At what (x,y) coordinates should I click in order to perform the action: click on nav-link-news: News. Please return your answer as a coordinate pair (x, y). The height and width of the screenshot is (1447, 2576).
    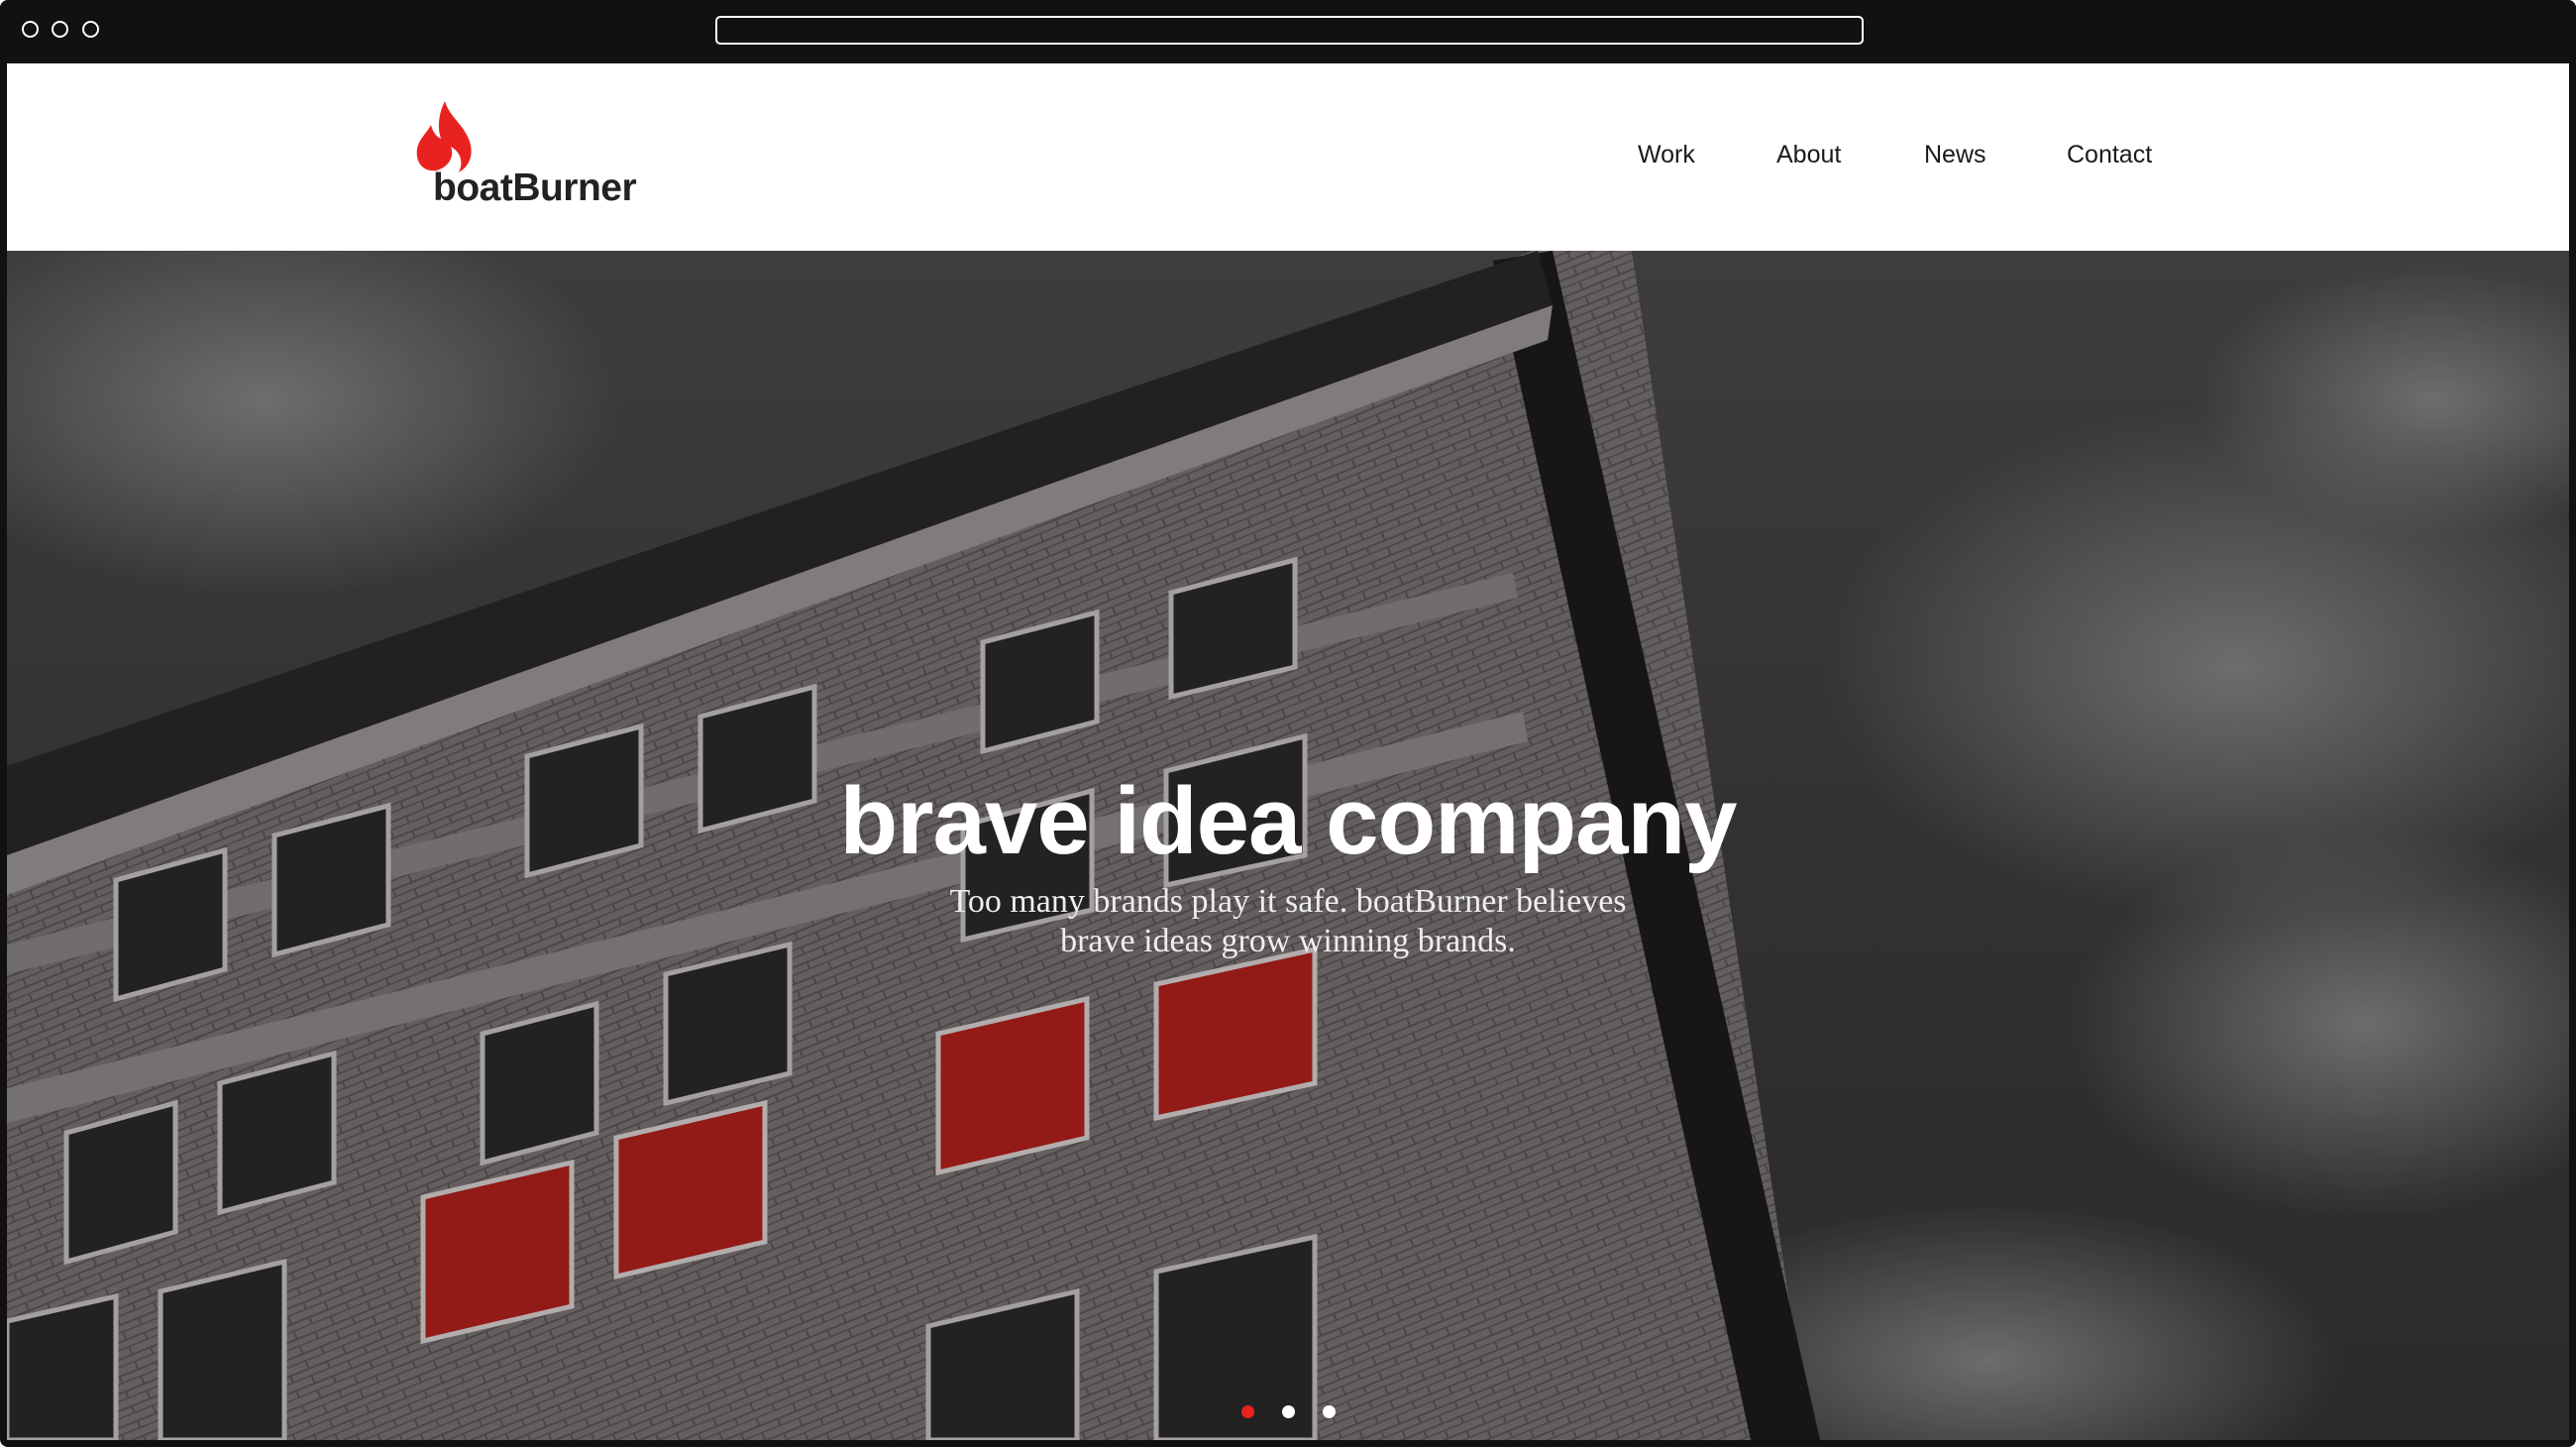
    Looking at the image, I should click on (1955, 155).